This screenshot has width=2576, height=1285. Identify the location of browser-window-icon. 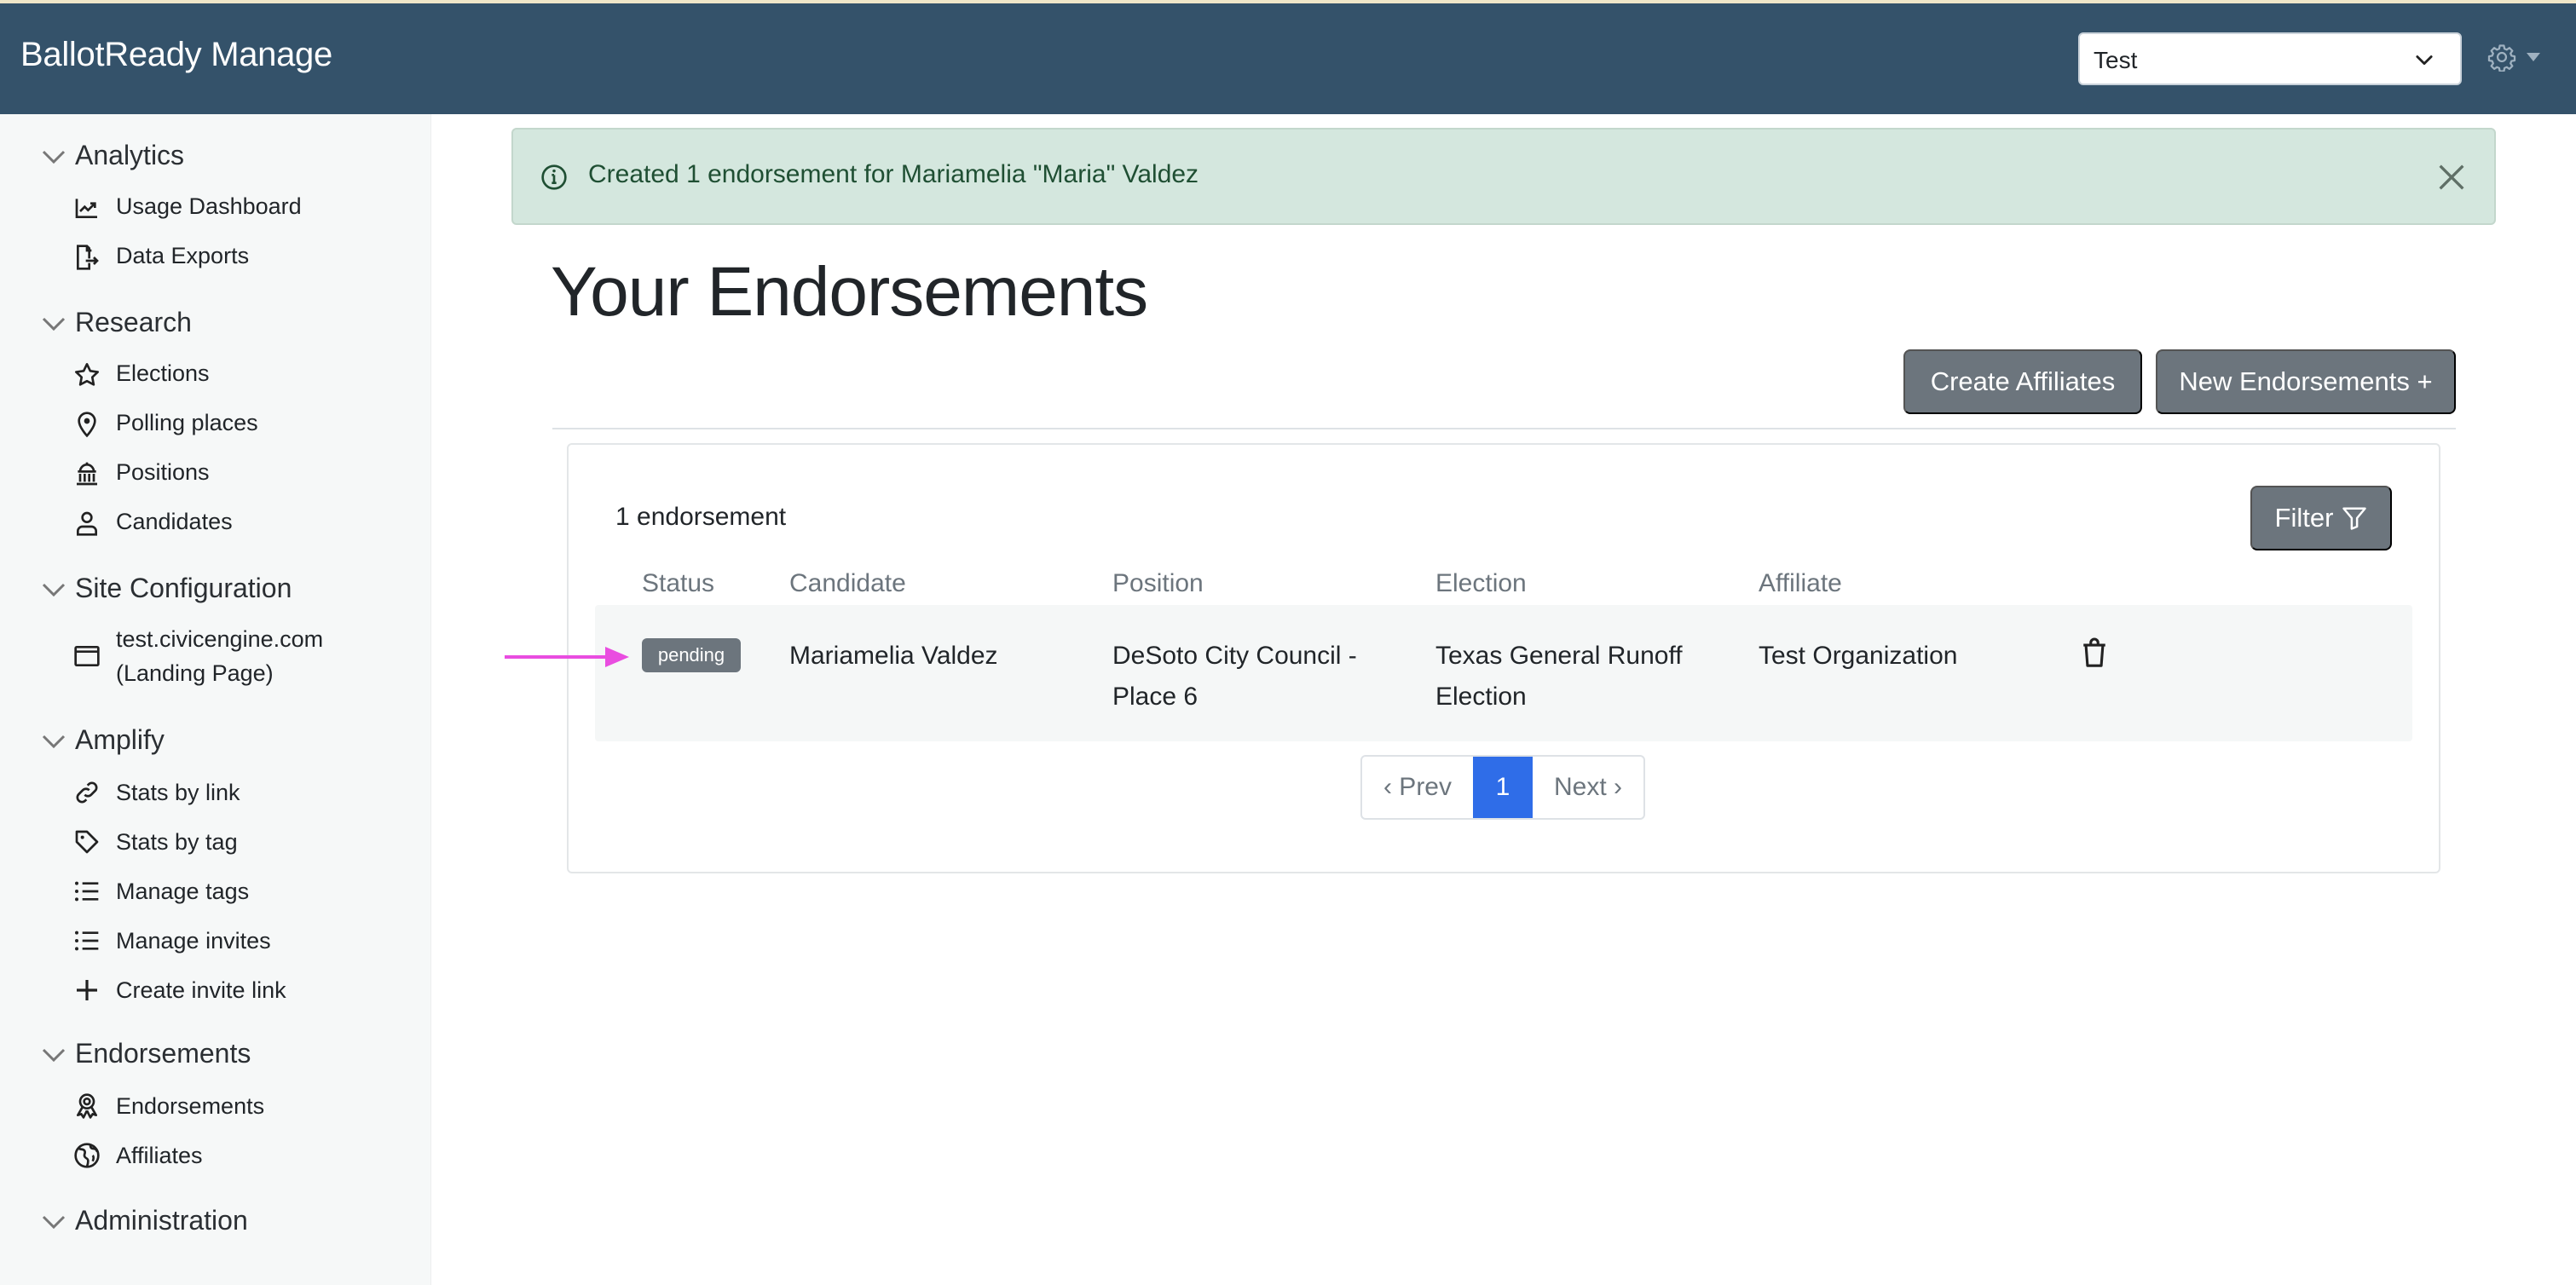
(87, 656).